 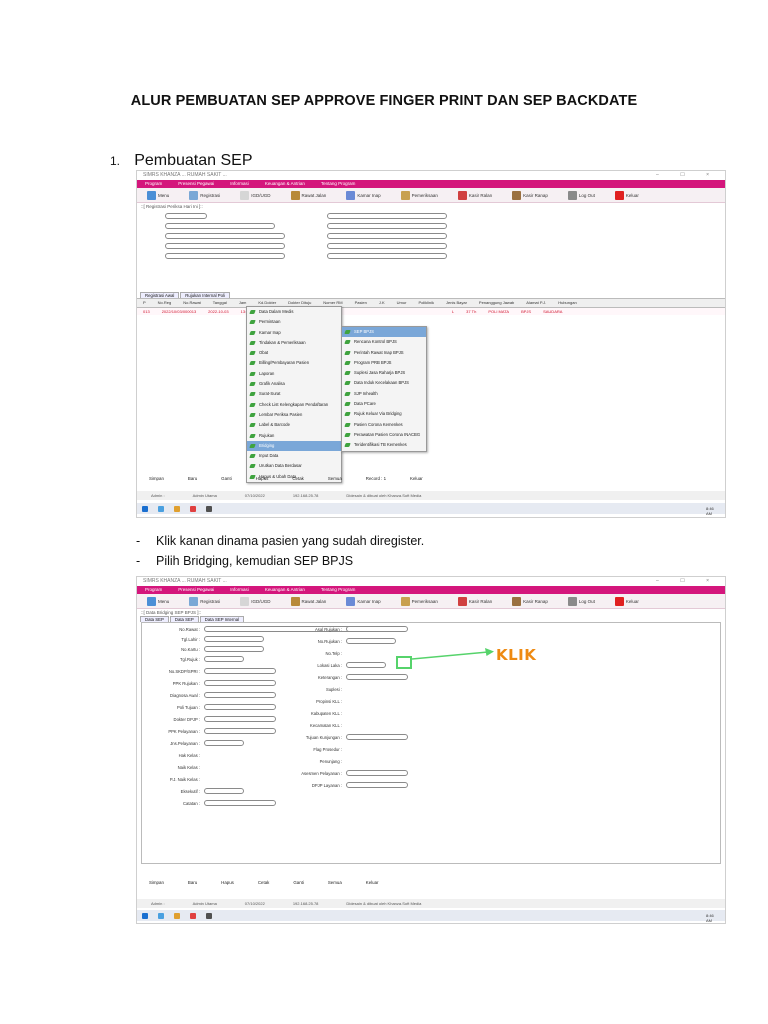 What do you see at coordinates (294, 436) in the screenshot?
I see `context-menu-item: Rujukan` at bounding box center [294, 436].